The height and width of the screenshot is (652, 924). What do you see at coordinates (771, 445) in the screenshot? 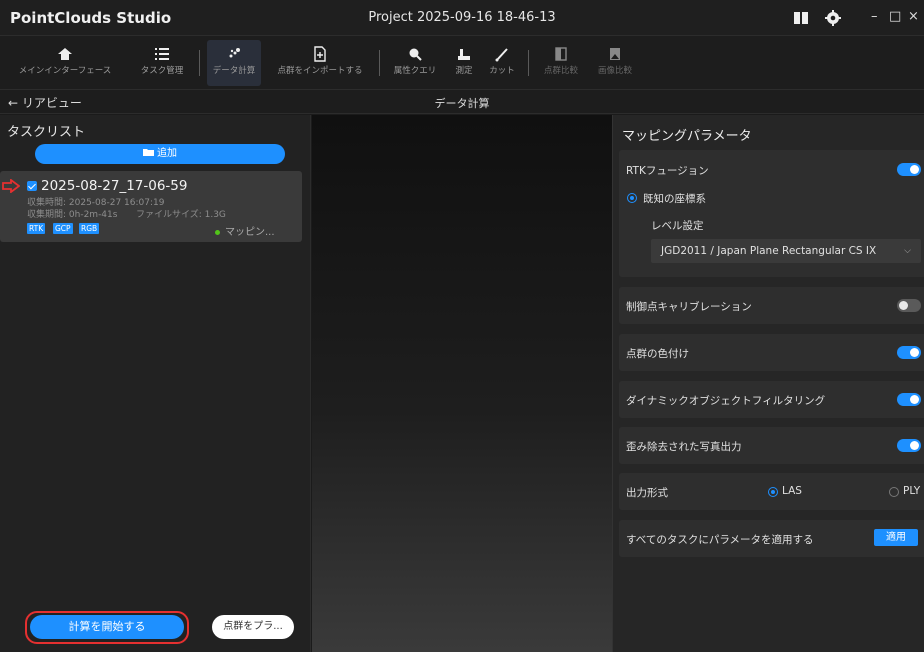
I see `undistort-card: 歪み除去された写真出力` at bounding box center [771, 445].